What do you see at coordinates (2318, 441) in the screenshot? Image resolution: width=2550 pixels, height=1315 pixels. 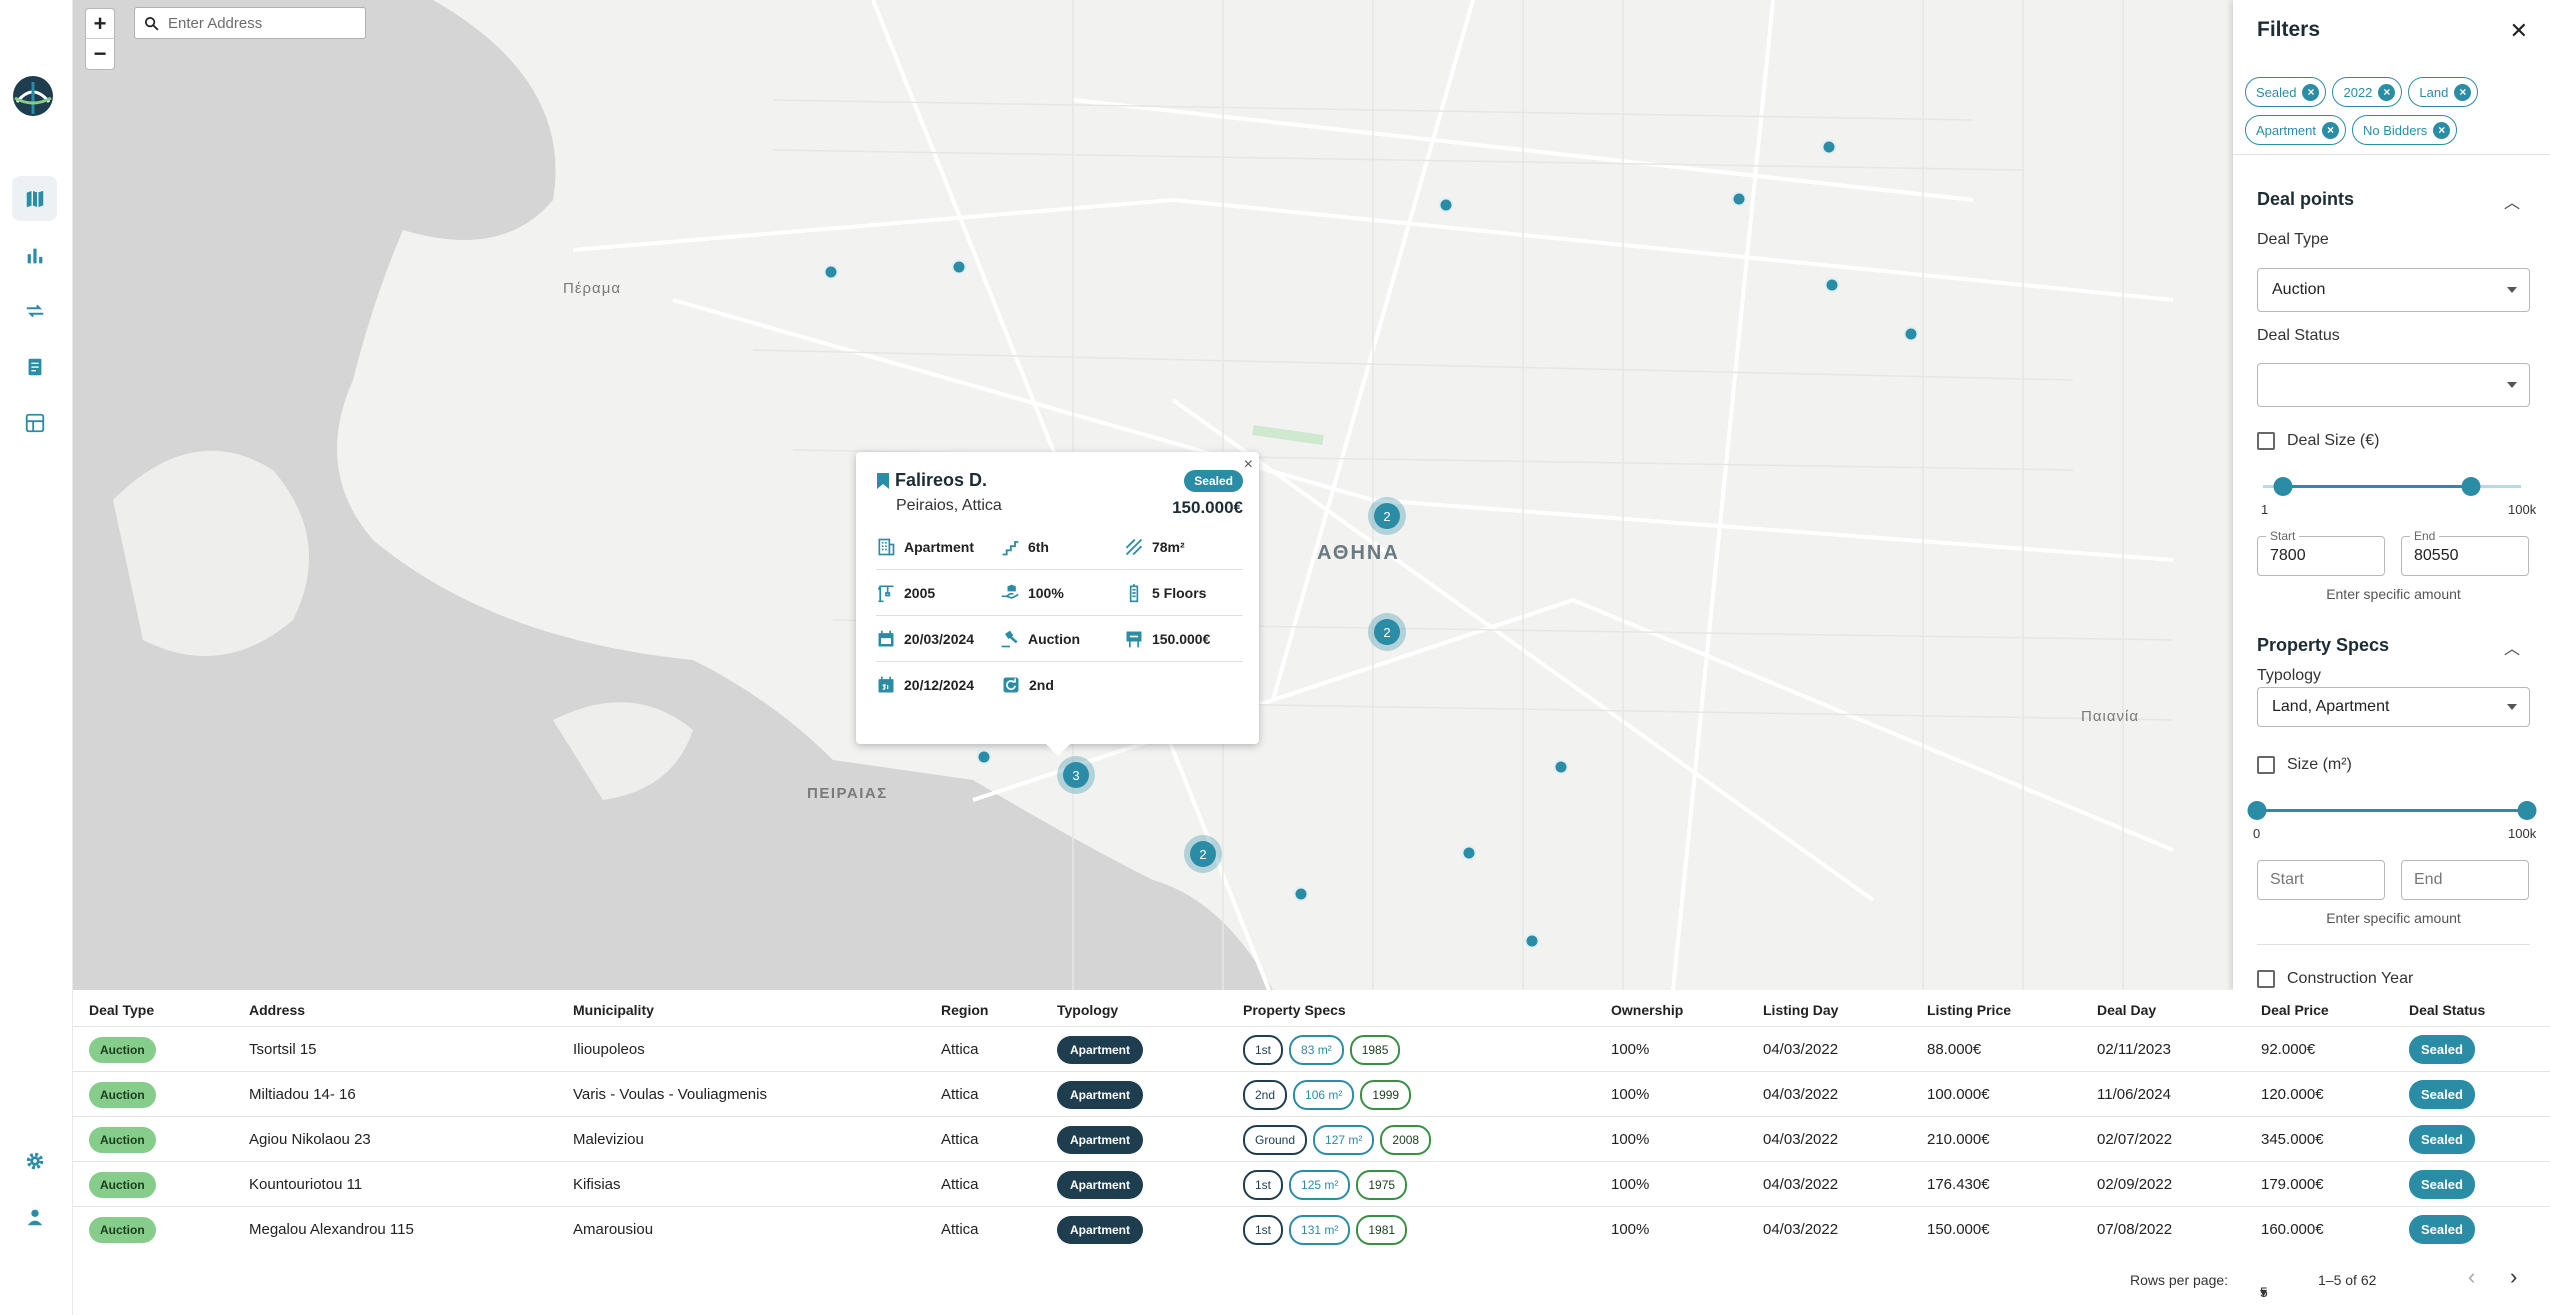 I see `deal-size-checkbox: Deal Size (€)` at bounding box center [2318, 441].